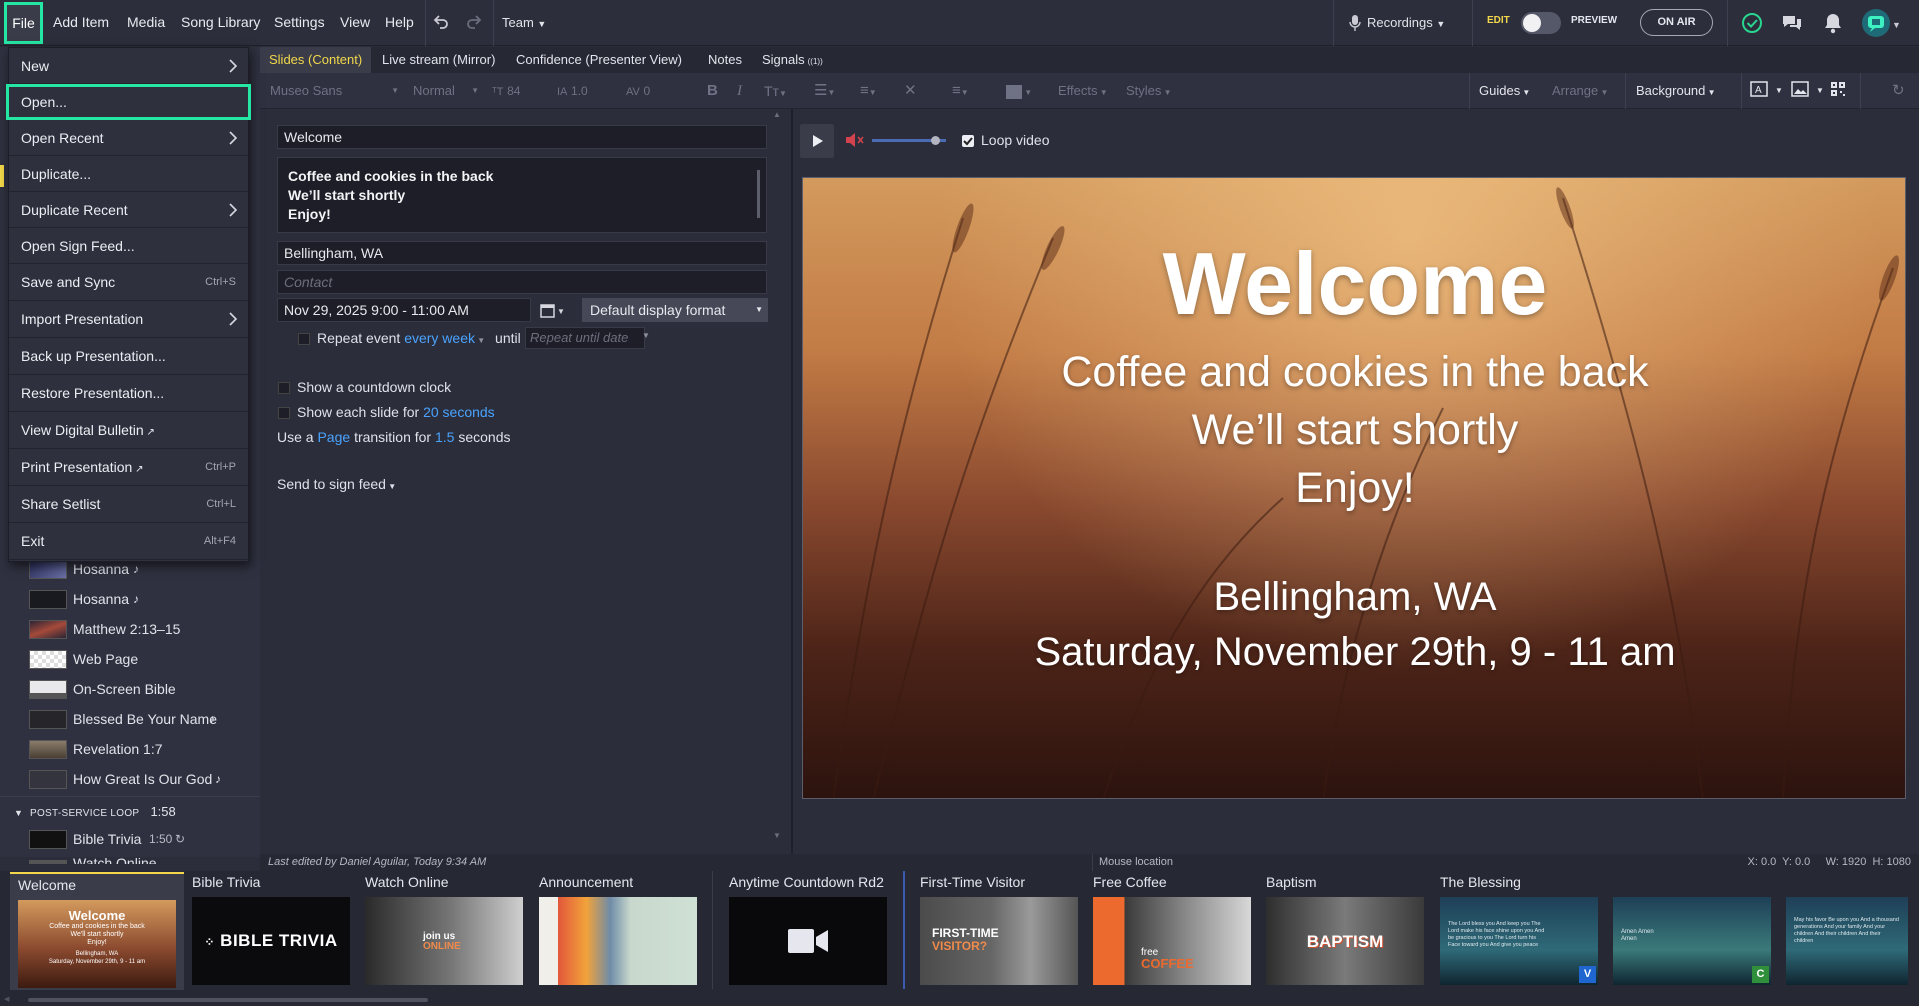  Describe the element at coordinates (1692, 931) in the screenshot. I see `slide-thumb-blessing-chorus: Amen Amen Amen C` at that location.